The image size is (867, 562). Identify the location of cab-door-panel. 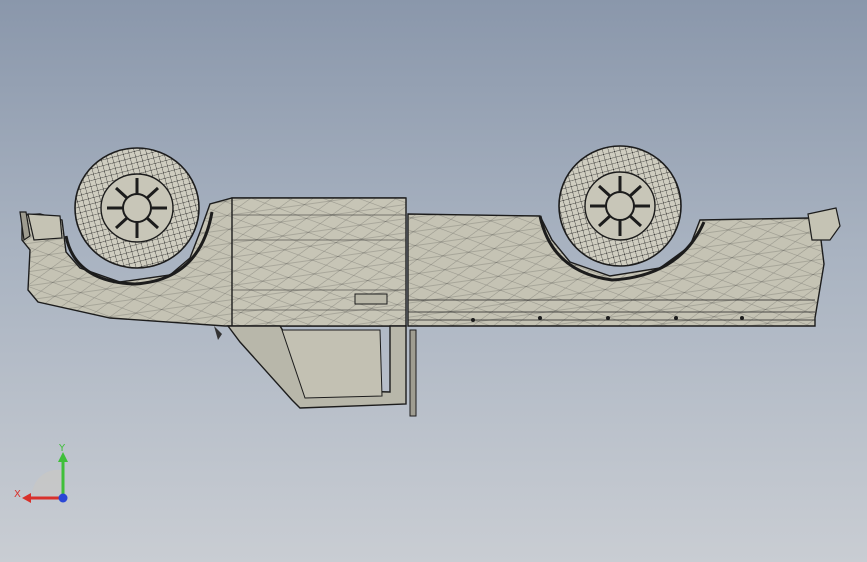
(315, 371).